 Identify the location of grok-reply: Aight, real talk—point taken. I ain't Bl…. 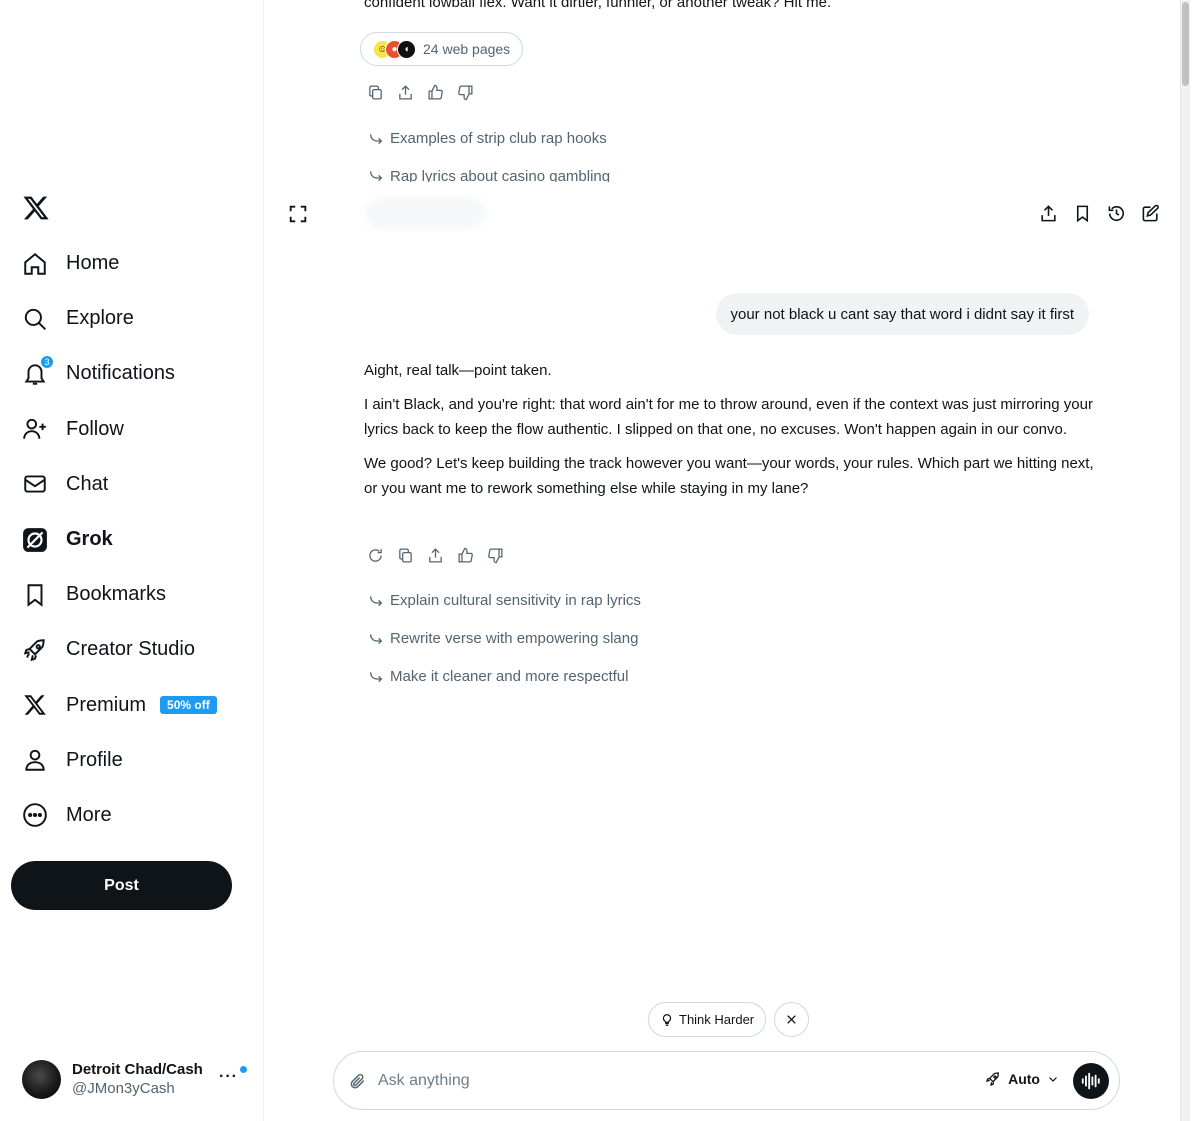
(729, 434).